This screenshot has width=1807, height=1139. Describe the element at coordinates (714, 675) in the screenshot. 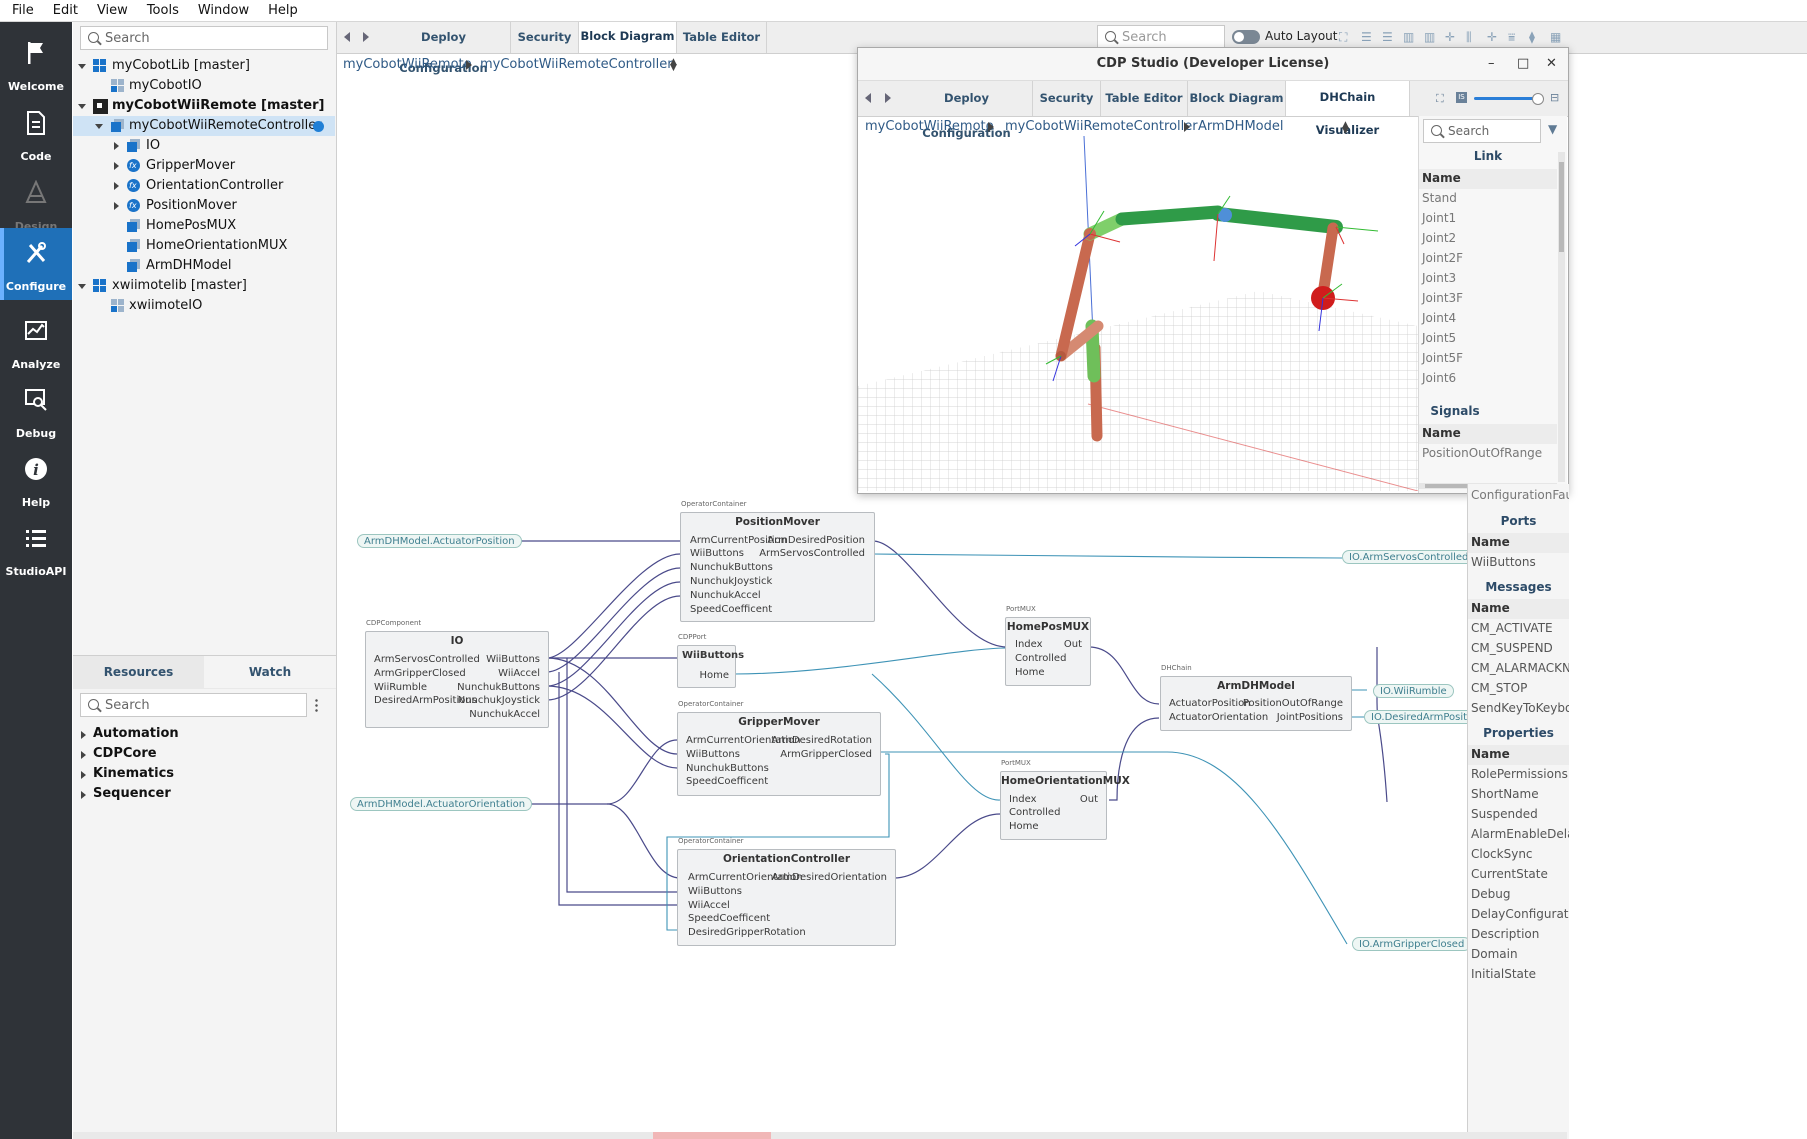

I see `output-port: Home` at that location.